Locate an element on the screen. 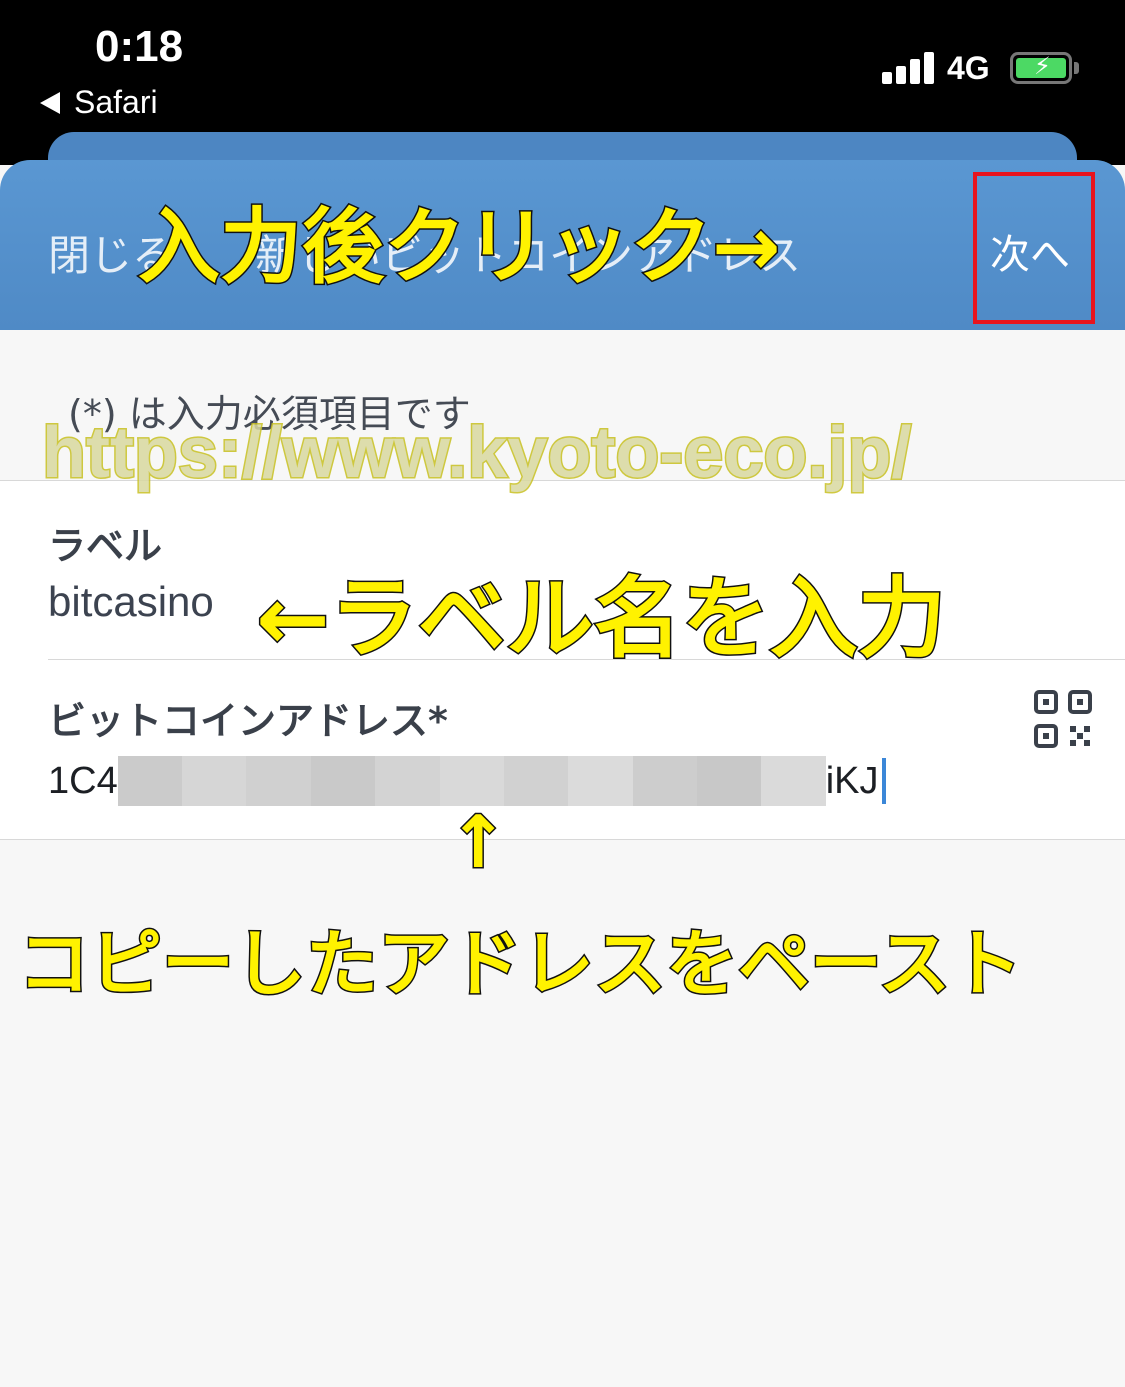 This screenshot has height=1387, width=1125. address-redaction-mosaic is located at coordinates (471, 781).